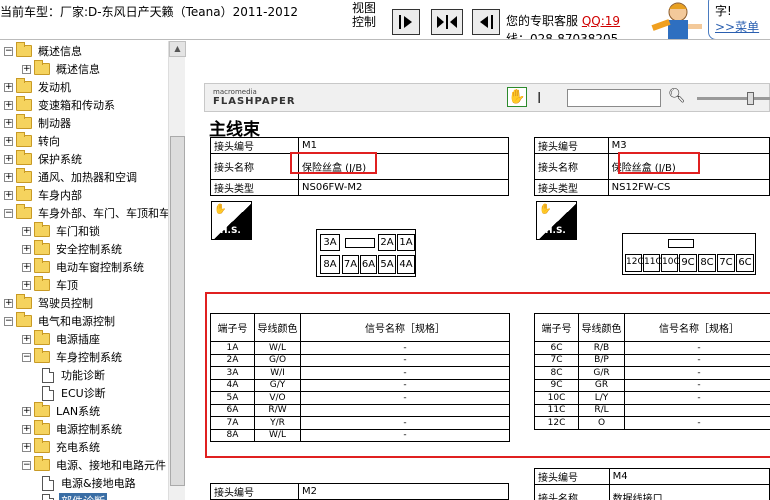  Describe the element at coordinates (104, 213) in the screenshot. I see `tree-item-label: 车身外部、车门、车顶和车` at that location.